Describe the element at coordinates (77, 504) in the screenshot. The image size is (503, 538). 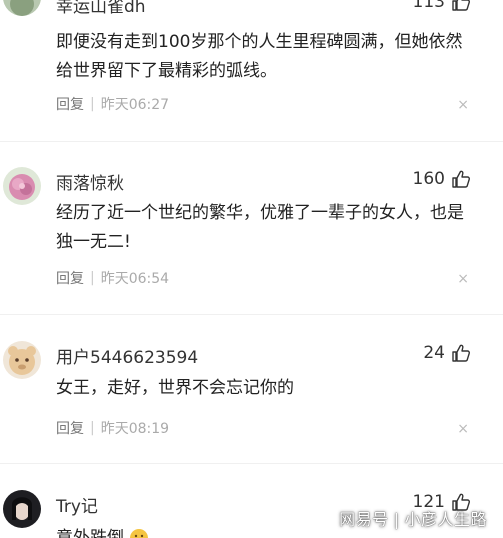
I see `comment-username: Try记` at that location.